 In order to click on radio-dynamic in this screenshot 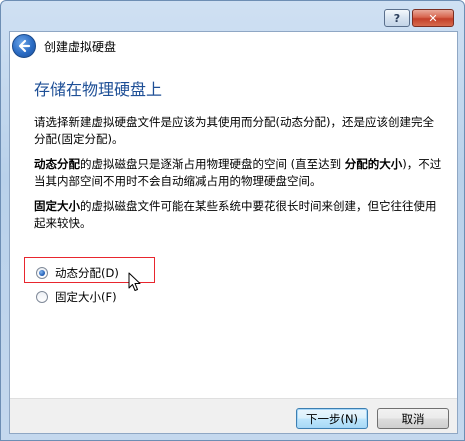, I will do `click(42, 273)`.